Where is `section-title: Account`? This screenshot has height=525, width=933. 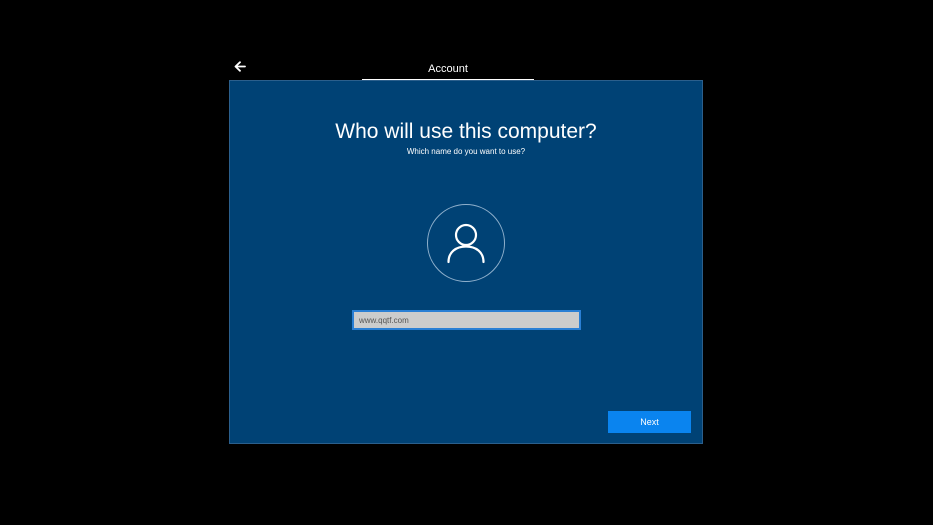
section-title: Account is located at coordinates (448, 69).